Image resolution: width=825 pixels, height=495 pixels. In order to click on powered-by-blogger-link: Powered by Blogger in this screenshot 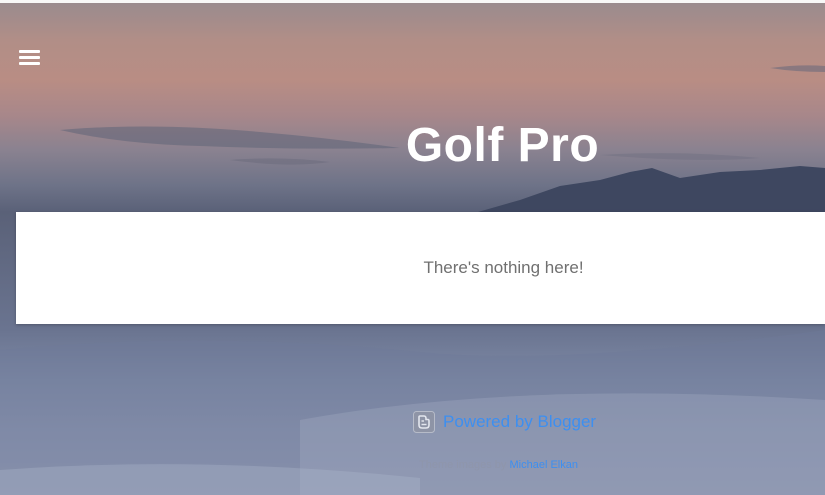, I will do `click(504, 422)`.